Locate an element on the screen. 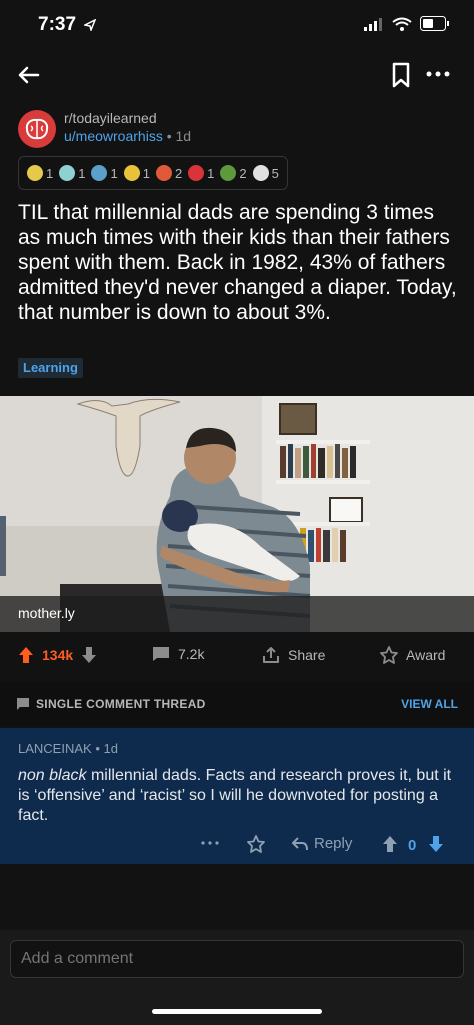 The image size is (474, 1025). add-comment-input is located at coordinates (237, 959).